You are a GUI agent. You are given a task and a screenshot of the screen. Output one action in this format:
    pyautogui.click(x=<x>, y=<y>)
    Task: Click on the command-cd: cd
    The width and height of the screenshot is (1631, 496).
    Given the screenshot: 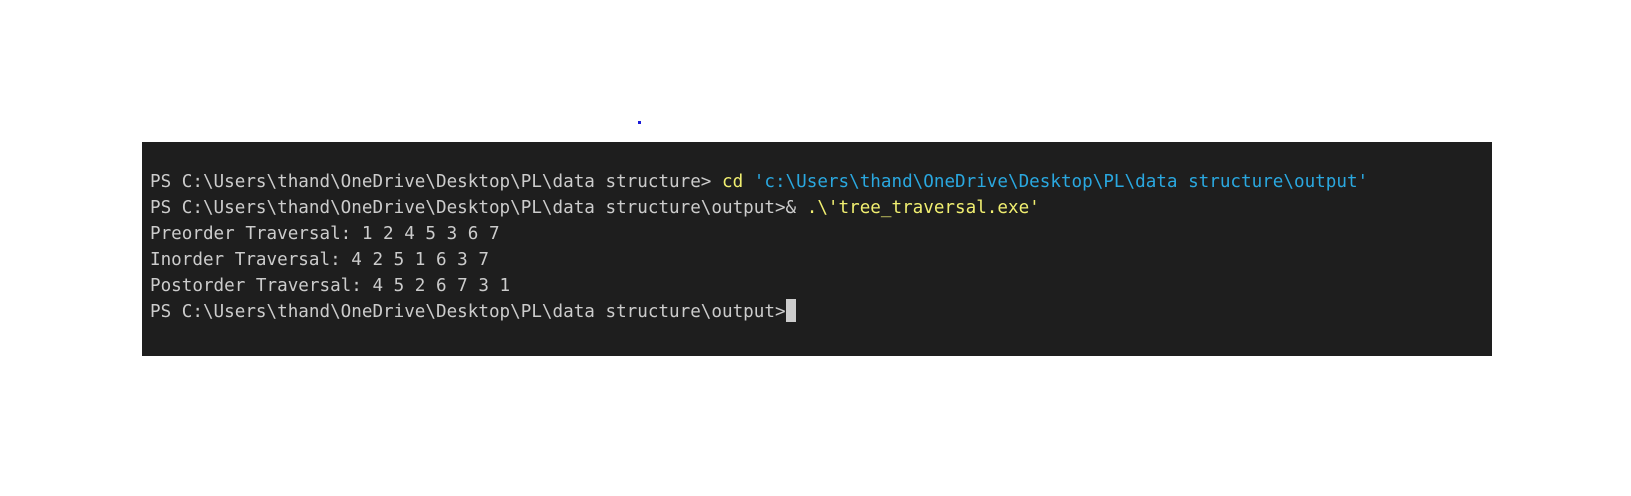 What is the action you would take?
    pyautogui.click(x=733, y=182)
    